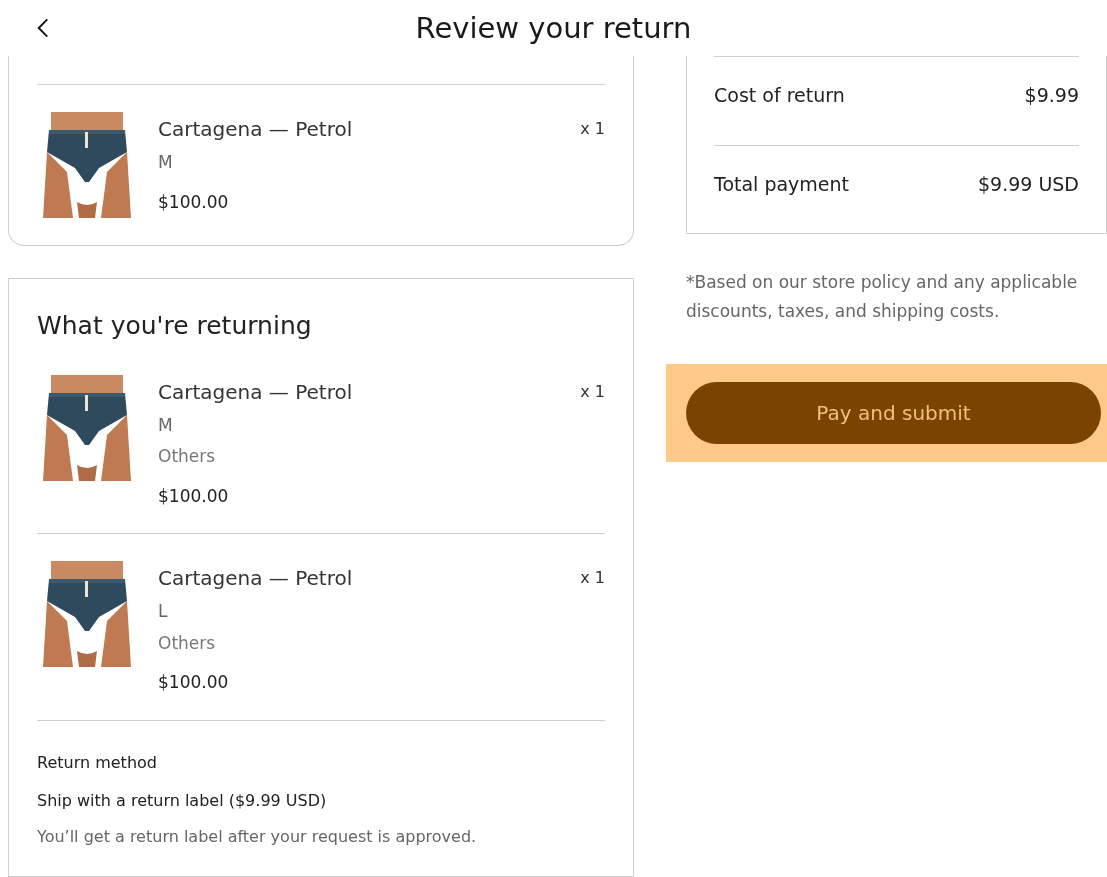  What do you see at coordinates (257, 836) in the screenshot?
I see `return-method-note: You’ll get a return label after your request is approved.` at bounding box center [257, 836].